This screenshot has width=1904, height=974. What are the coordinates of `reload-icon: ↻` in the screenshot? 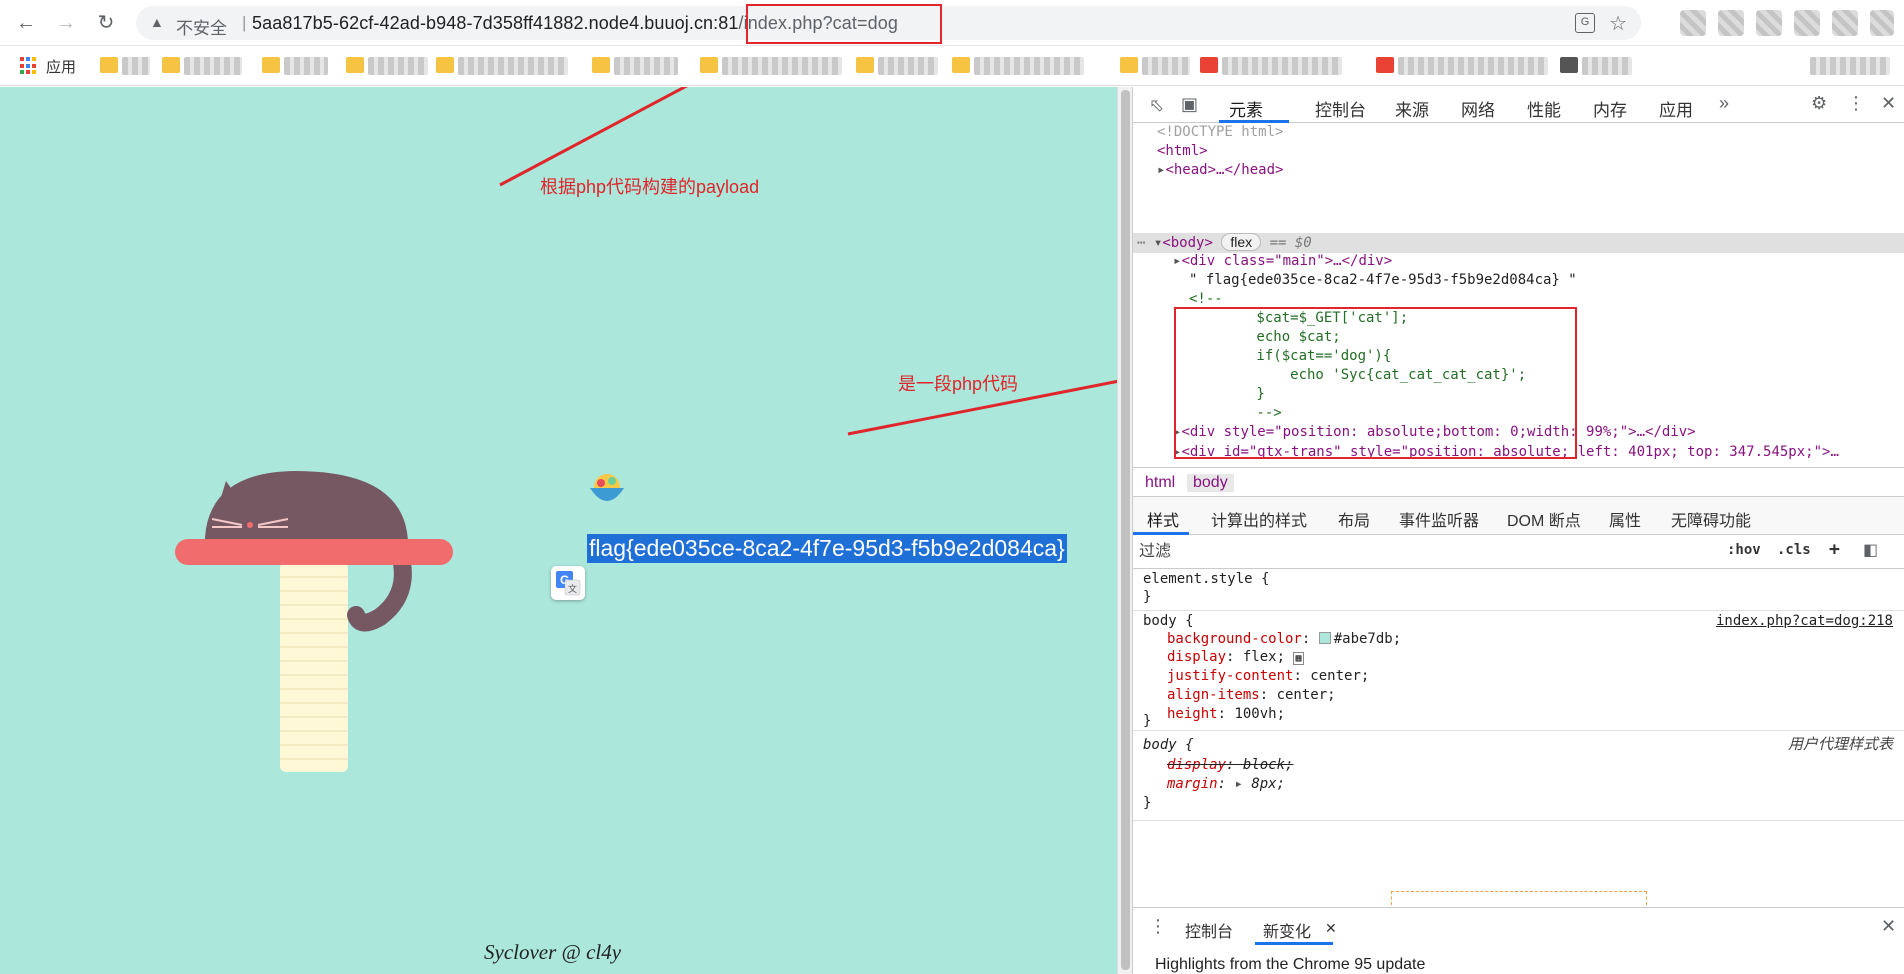 It's located at (106, 23).